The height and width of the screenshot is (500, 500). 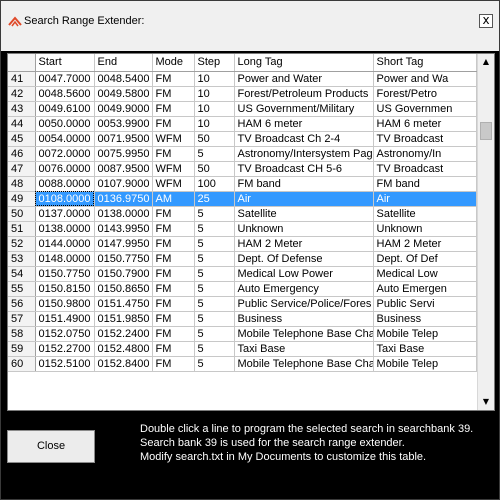 What do you see at coordinates (22, 244) in the screenshot?
I see `cell-rownum: 52` at bounding box center [22, 244].